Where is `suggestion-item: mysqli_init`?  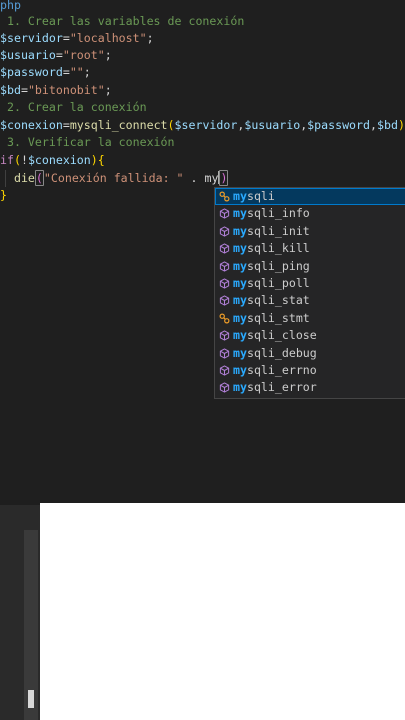 suggestion-item: mysqli_init is located at coordinates (310, 231).